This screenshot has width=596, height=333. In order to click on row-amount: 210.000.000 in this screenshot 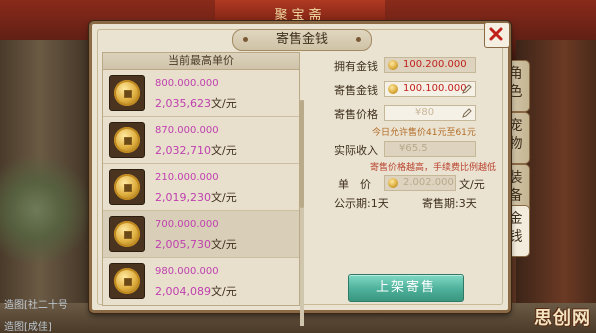, I will do `click(187, 177)`.